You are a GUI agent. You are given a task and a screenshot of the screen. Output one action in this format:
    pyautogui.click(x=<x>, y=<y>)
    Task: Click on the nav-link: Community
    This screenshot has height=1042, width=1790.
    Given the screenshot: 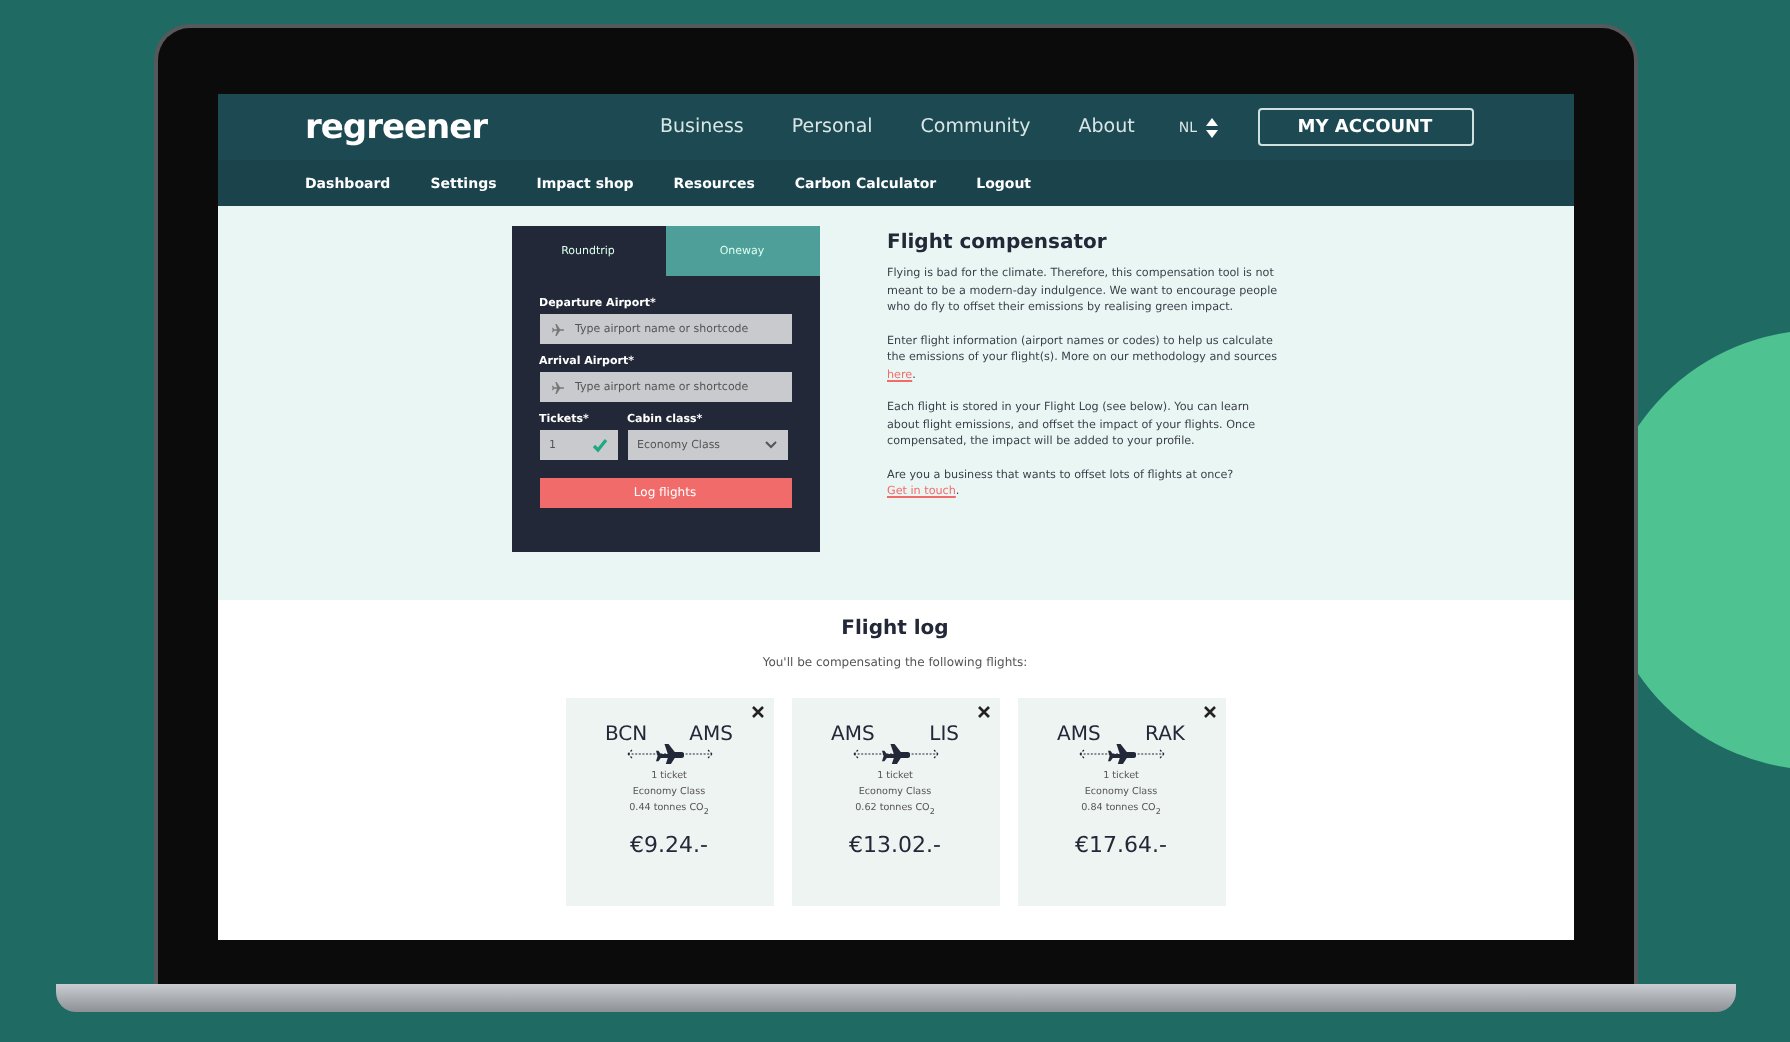 What is the action you would take?
    pyautogui.click(x=975, y=127)
    